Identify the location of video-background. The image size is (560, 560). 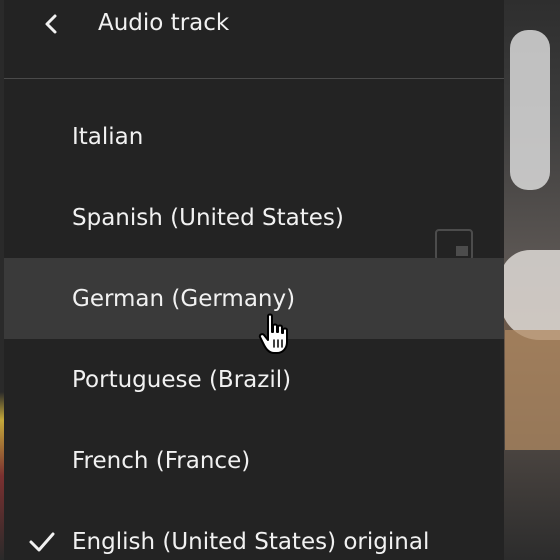
(530, 280).